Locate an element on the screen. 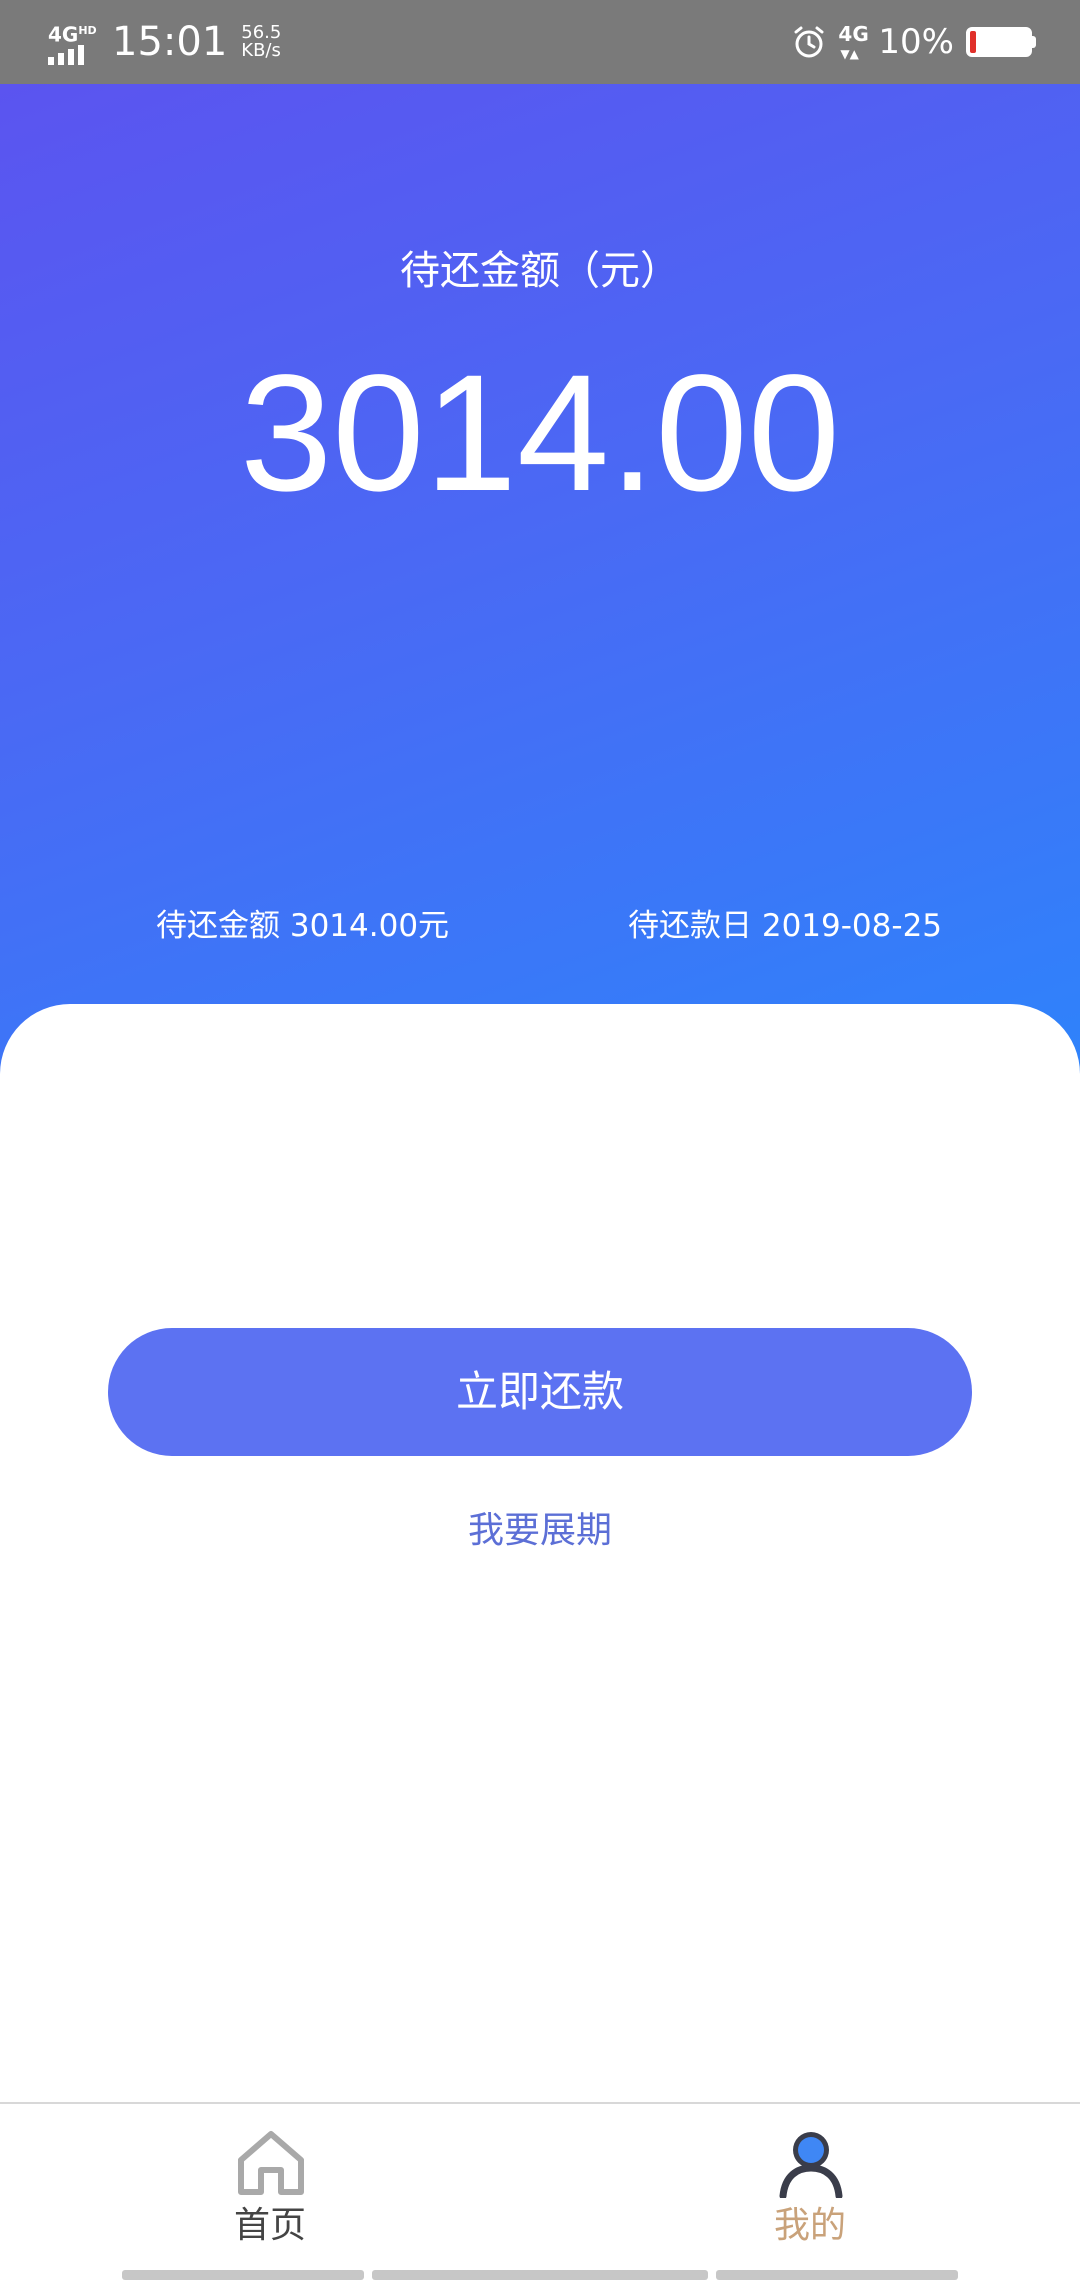 The width and height of the screenshot is (1080, 2280). battery-percent: 10% is located at coordinates (916, 42).